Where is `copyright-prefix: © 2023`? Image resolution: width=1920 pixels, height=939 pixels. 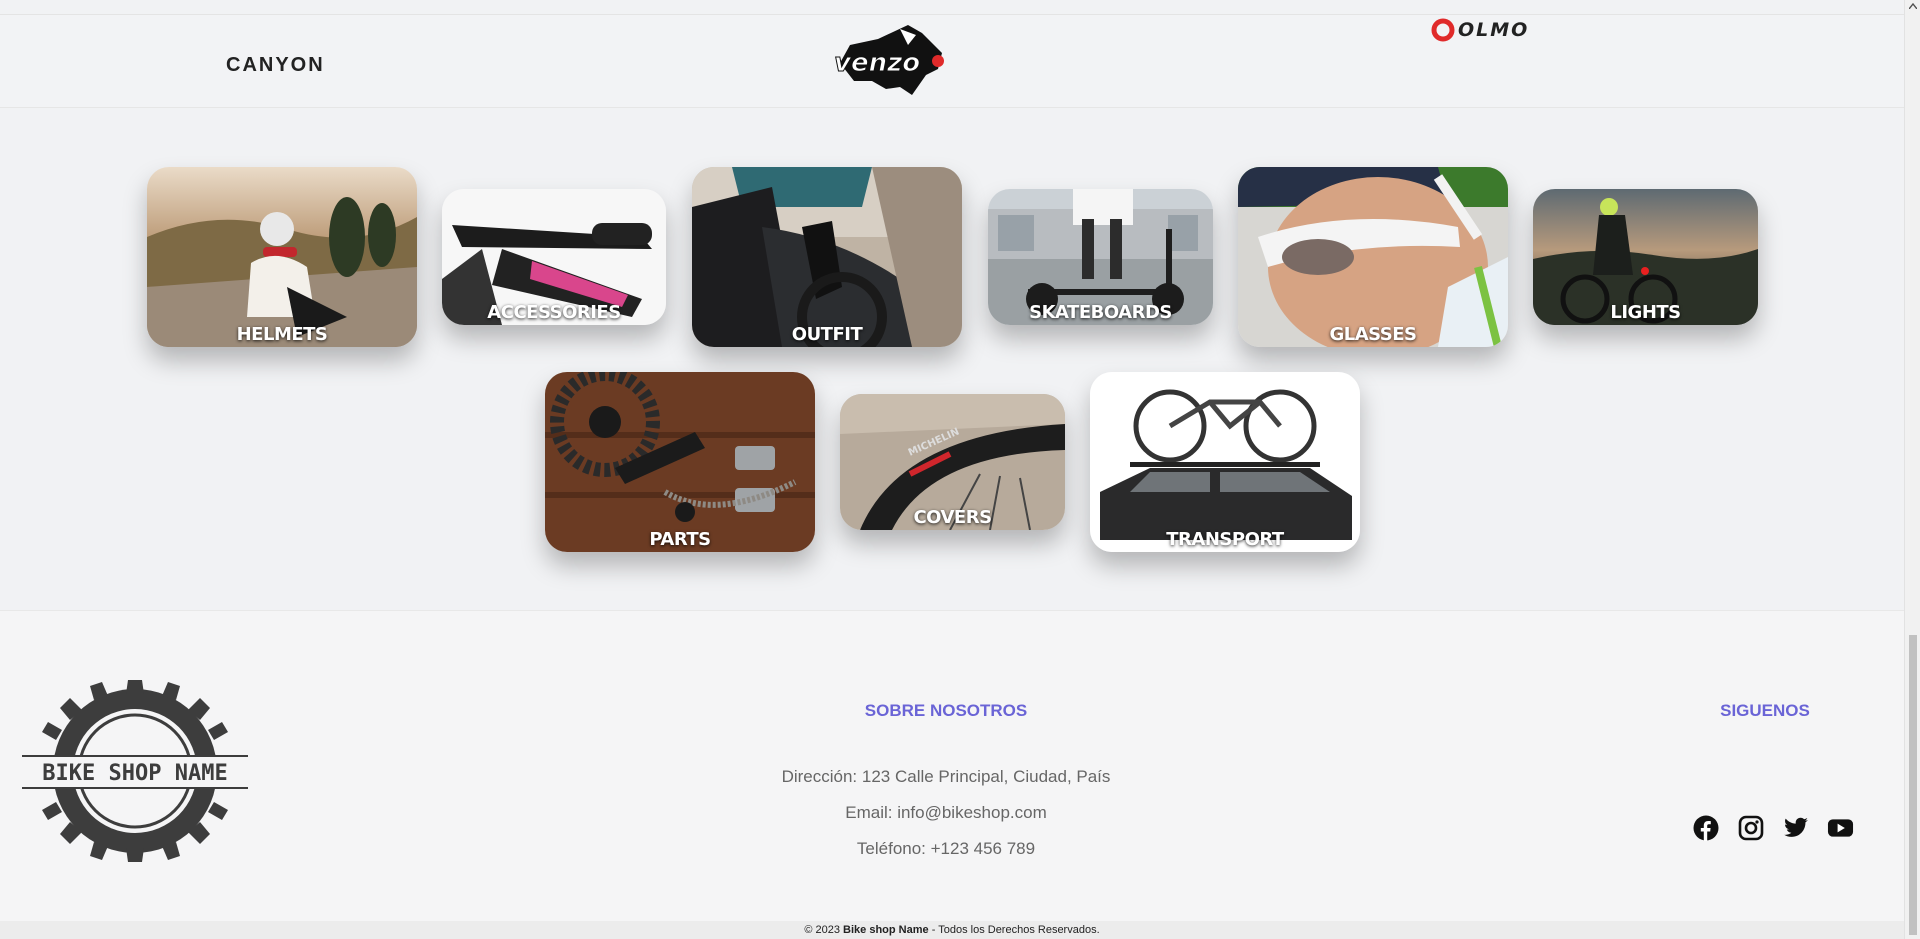 copyright-prefix: © 2023 is located at coordinates (824, 930).